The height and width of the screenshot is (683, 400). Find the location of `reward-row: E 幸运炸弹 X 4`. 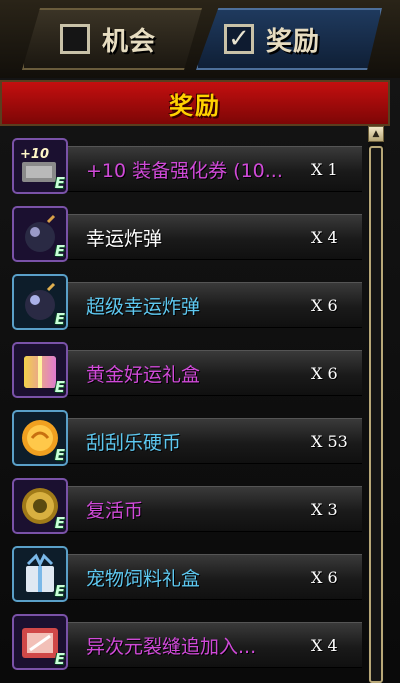

reward-row: E 幸运炸弹 X 4 is located at coordinates (185, 234).